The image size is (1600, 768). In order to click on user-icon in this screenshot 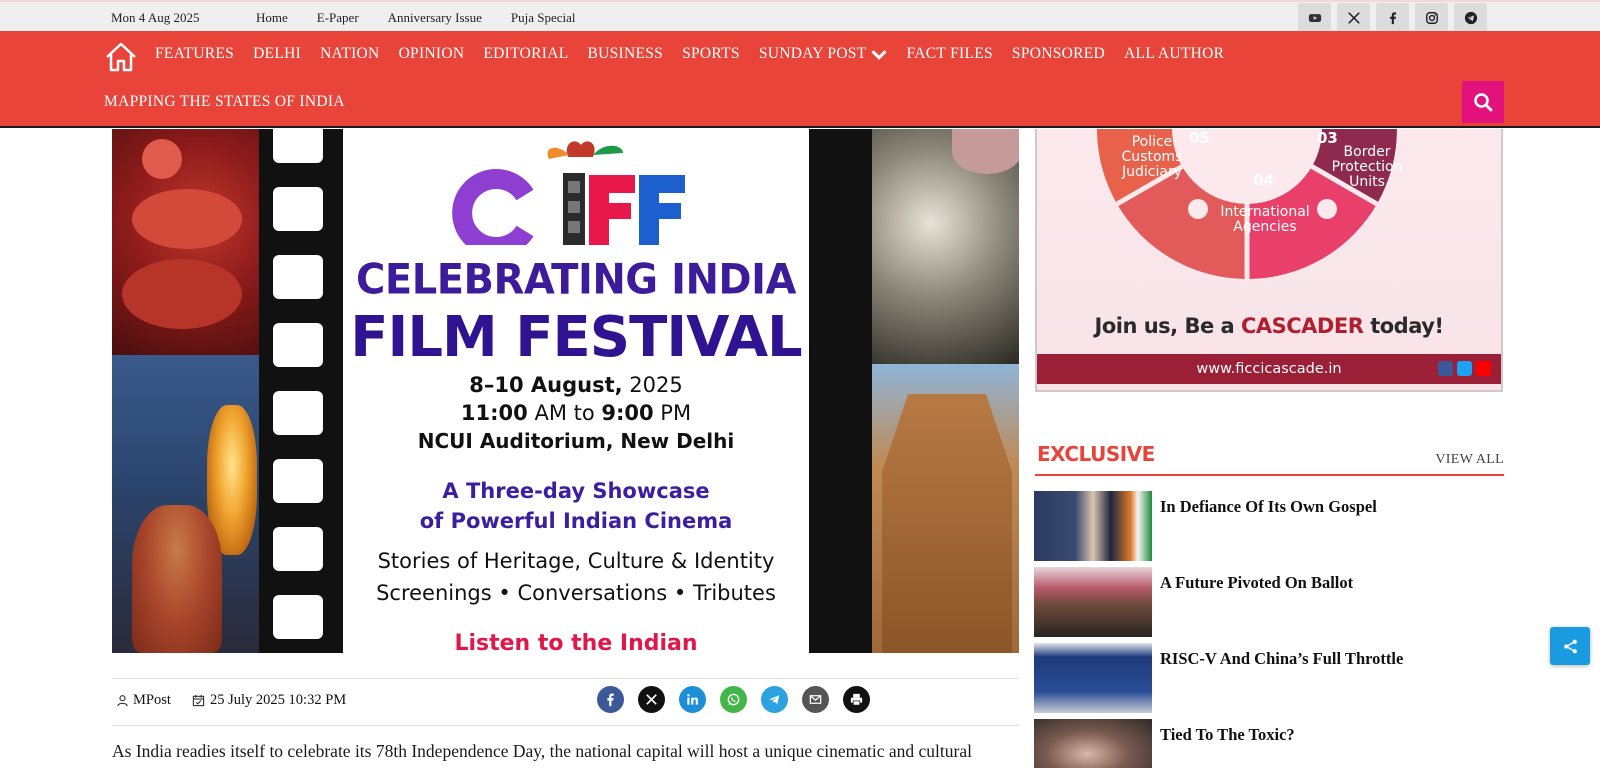, I will do `click(122, 701)`.